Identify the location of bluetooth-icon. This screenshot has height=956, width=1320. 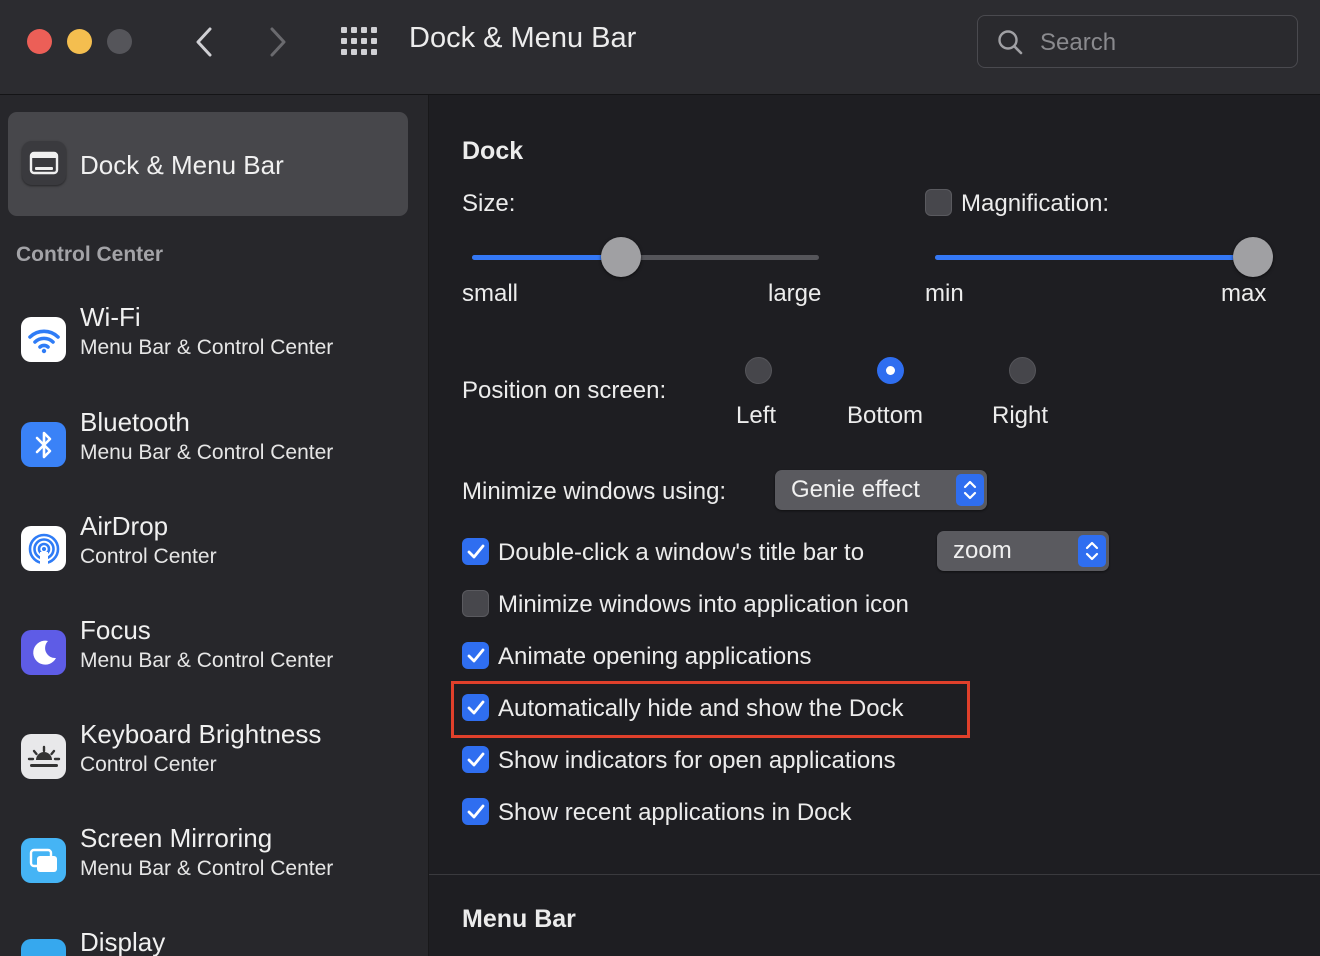
(43, 444).